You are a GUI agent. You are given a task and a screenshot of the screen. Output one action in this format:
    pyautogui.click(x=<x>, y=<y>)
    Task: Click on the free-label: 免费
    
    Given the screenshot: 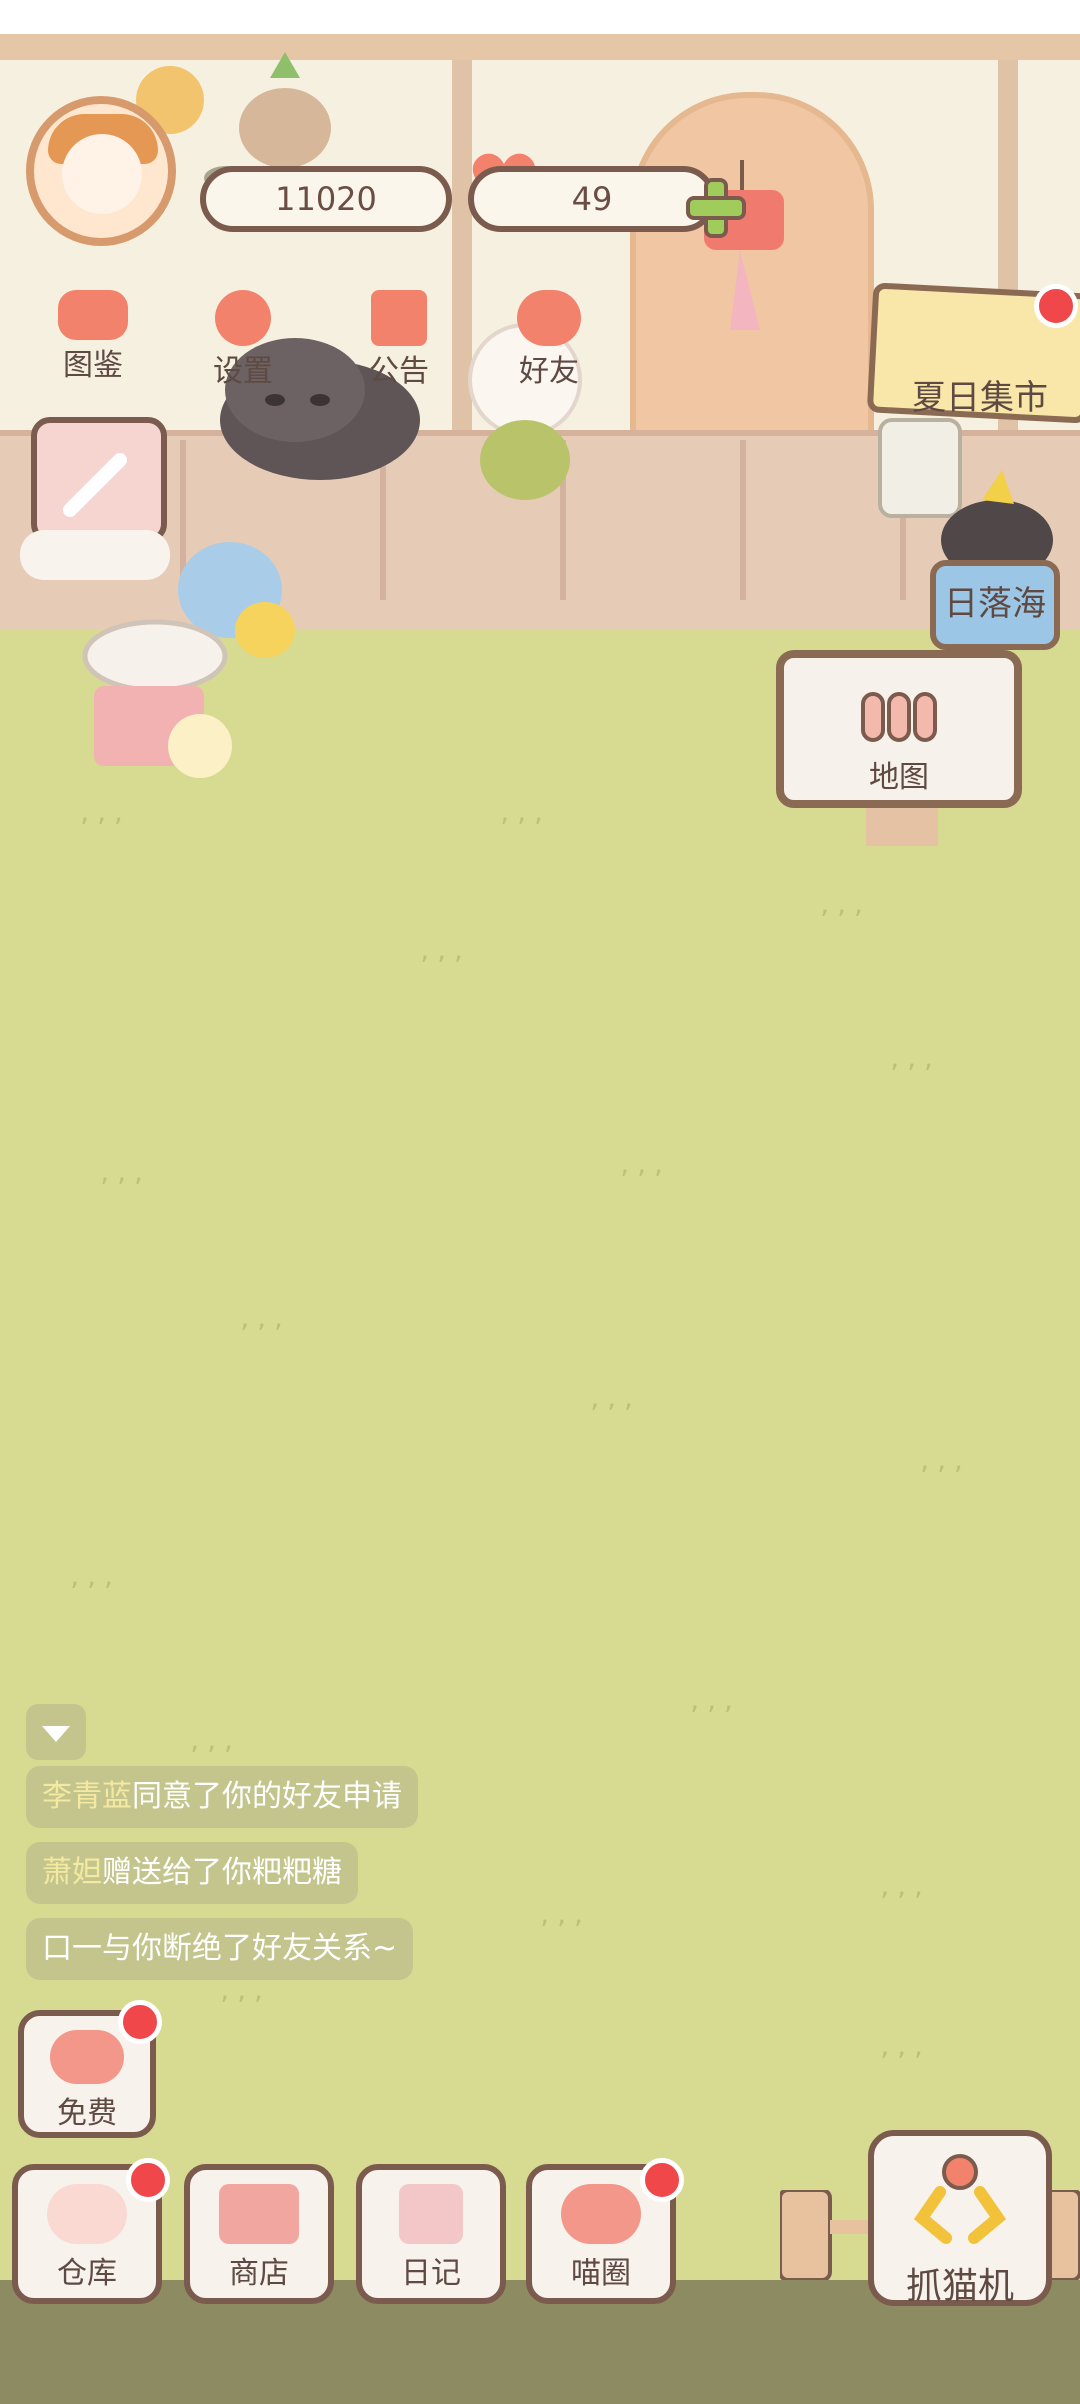 What is the action you would take?
    pyautogui.click(x=87, y=2113)
    